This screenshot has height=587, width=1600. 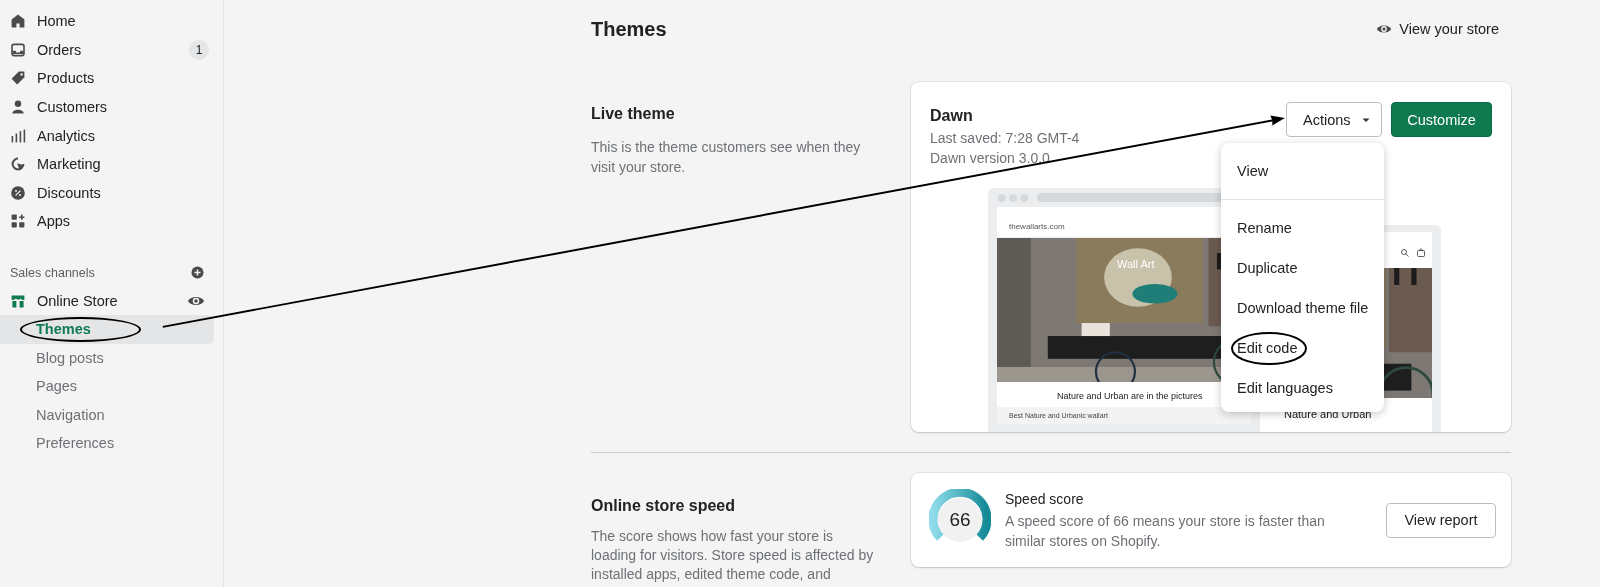 I want to click on speed-score-value: 66, so click(x=960, y=520).